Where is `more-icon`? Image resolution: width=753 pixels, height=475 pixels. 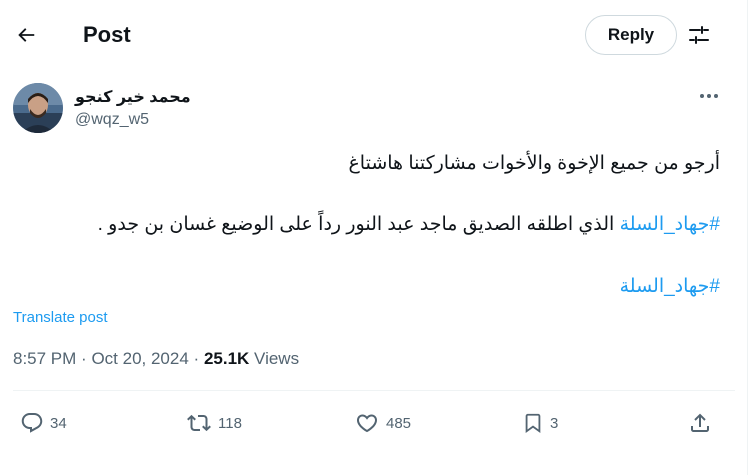
more-icon is located at coordinates (709, 96).